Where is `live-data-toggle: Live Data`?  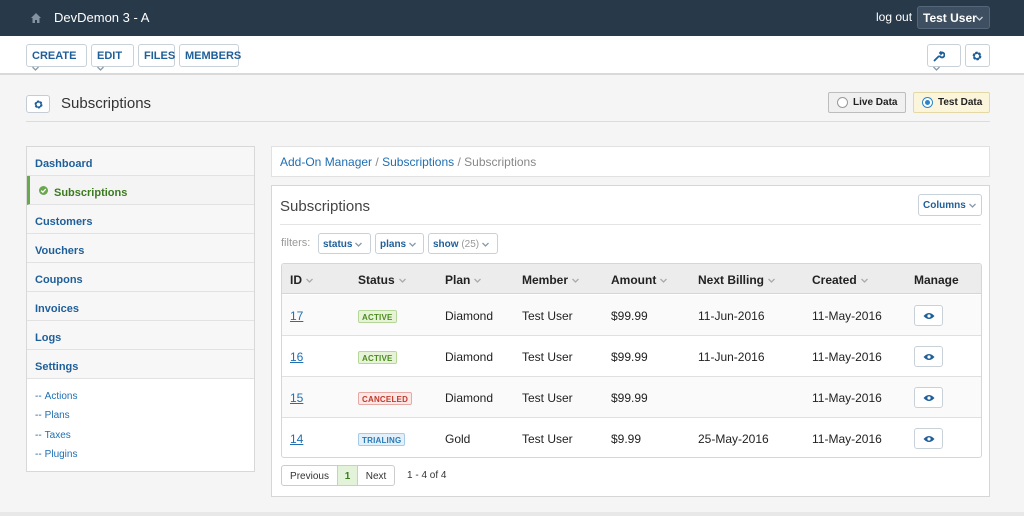 live-data-toggle: Live Data is located at coordinates (867, 102).